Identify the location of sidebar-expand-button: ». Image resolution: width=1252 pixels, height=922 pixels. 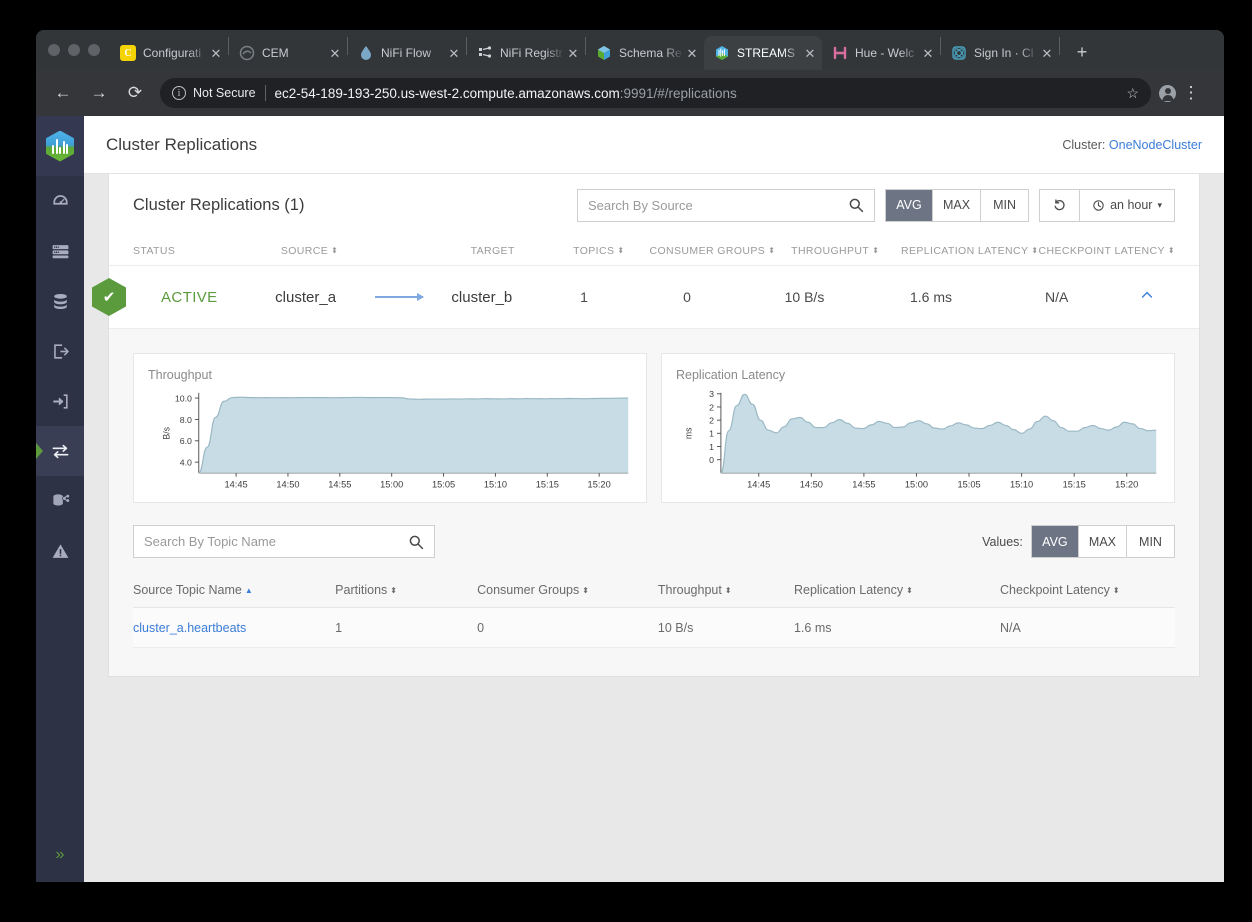
(60, 855).